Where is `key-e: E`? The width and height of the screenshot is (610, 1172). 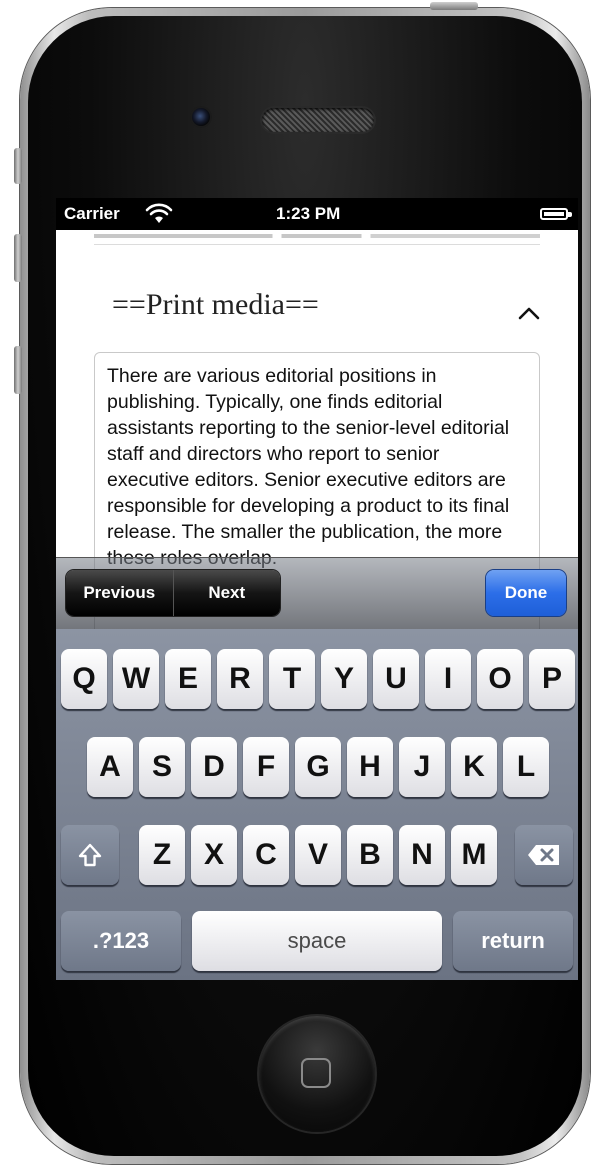 key-e: E is located at coordinates (188, 679).